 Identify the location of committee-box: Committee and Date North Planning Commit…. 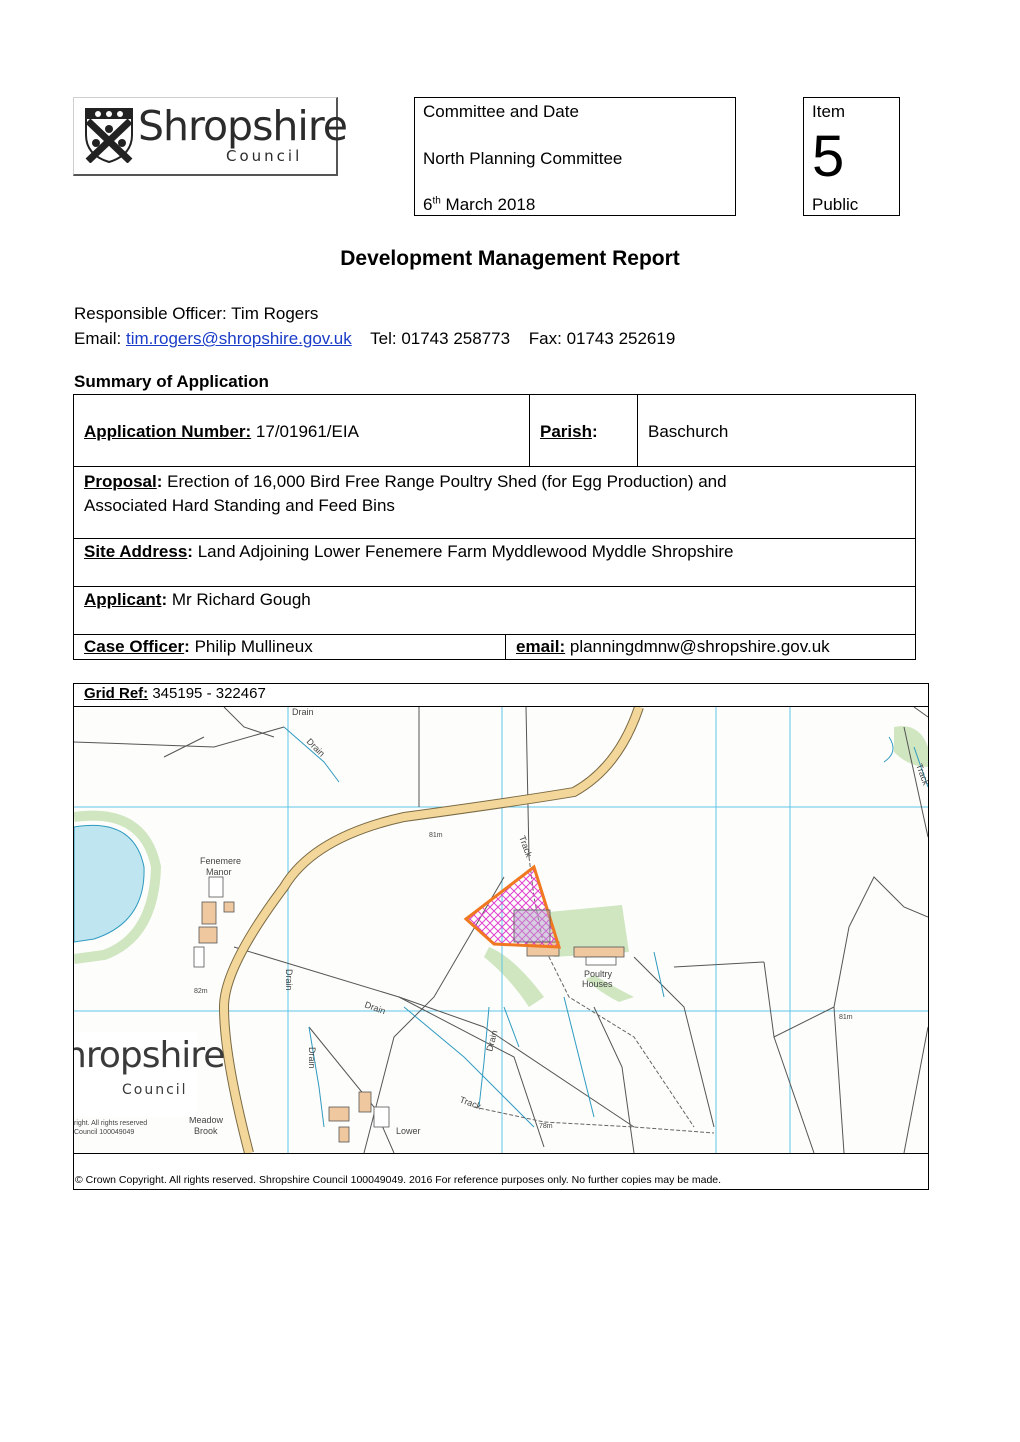
(575, 156).